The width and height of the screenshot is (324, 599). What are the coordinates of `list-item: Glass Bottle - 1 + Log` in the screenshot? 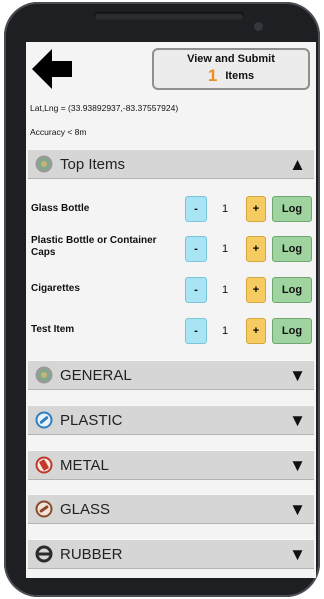 It's located at (171, 210).